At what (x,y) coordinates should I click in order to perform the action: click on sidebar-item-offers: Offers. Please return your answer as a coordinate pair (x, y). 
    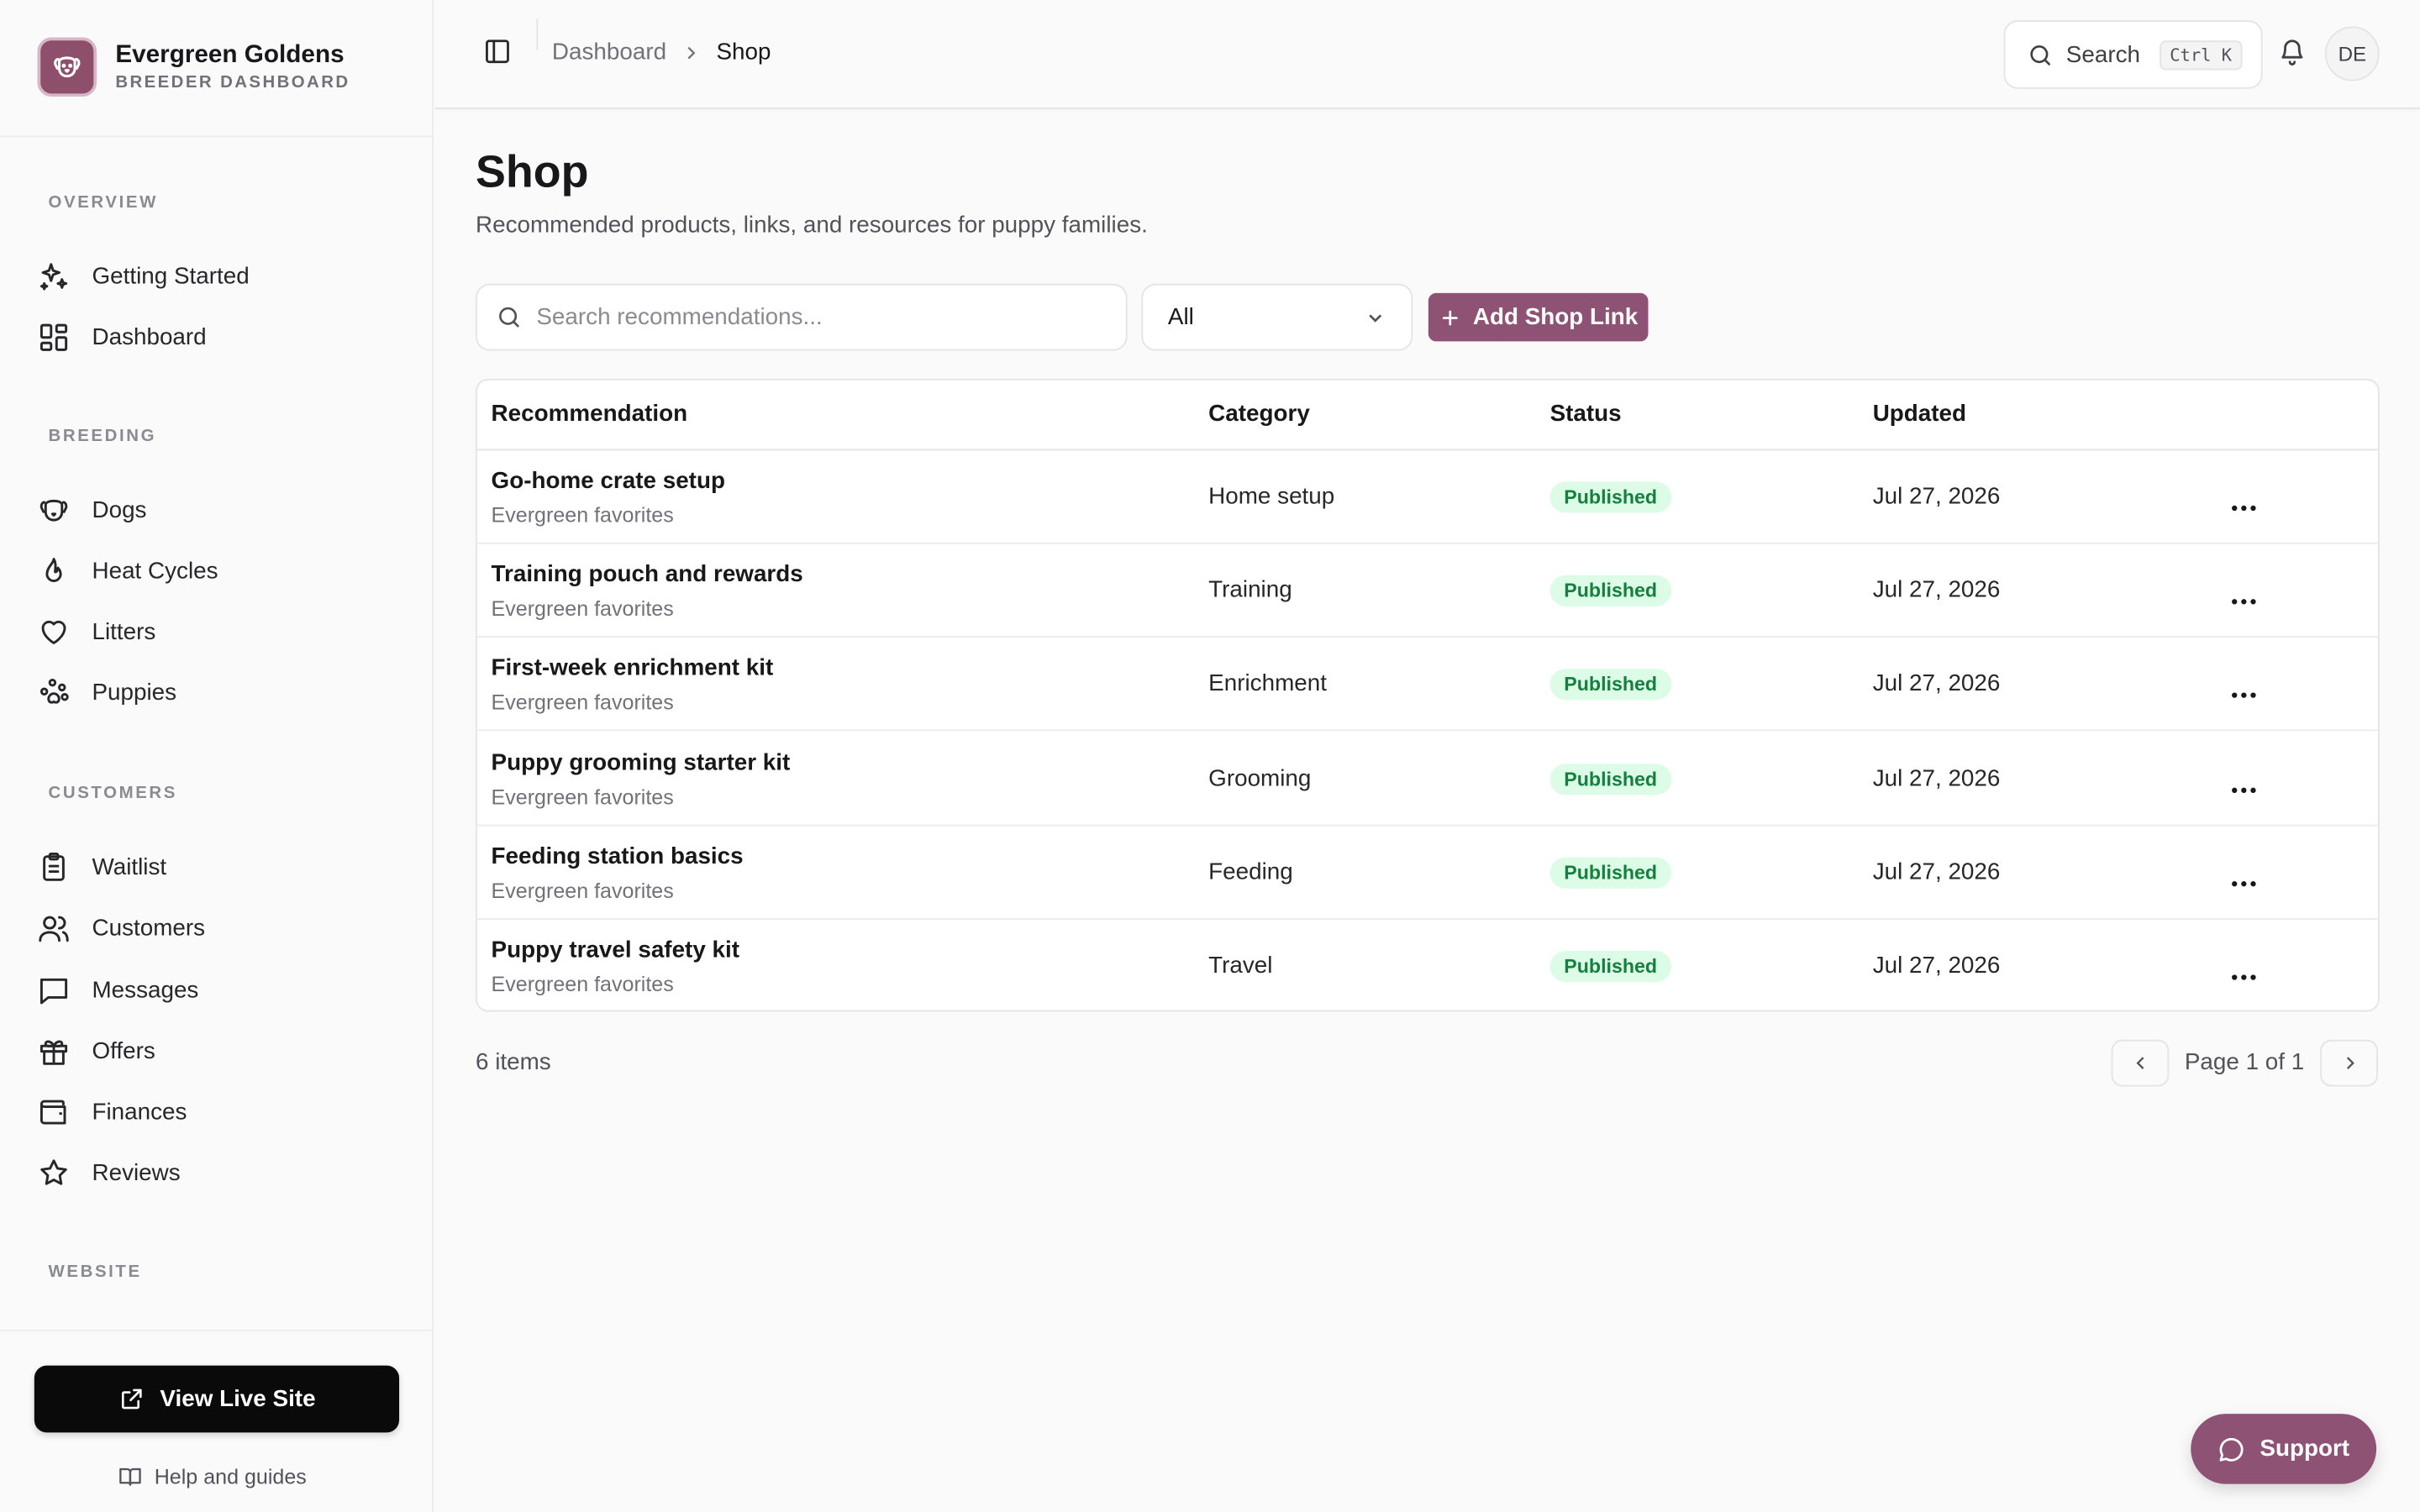
    Looking at the image, I should click on (96, 1050).